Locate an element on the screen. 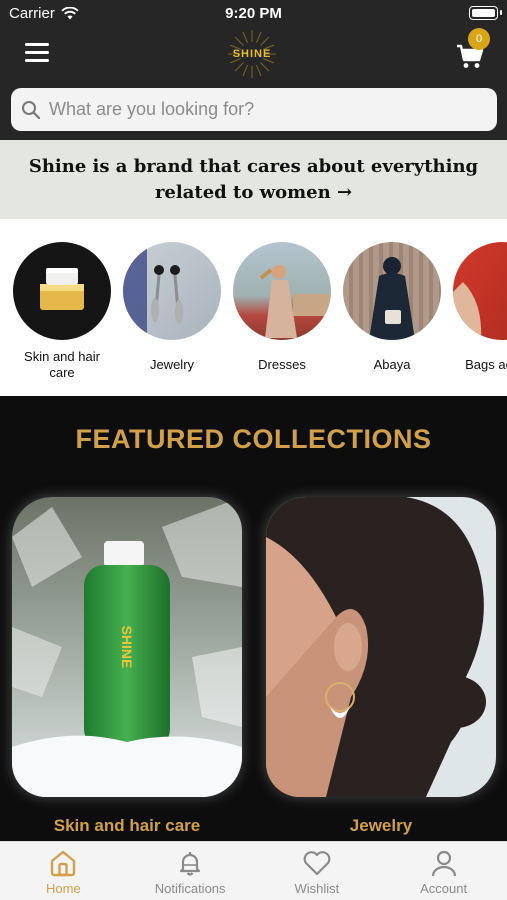  tab-wishlist: Wishlist is located at coordinates (317, 871).